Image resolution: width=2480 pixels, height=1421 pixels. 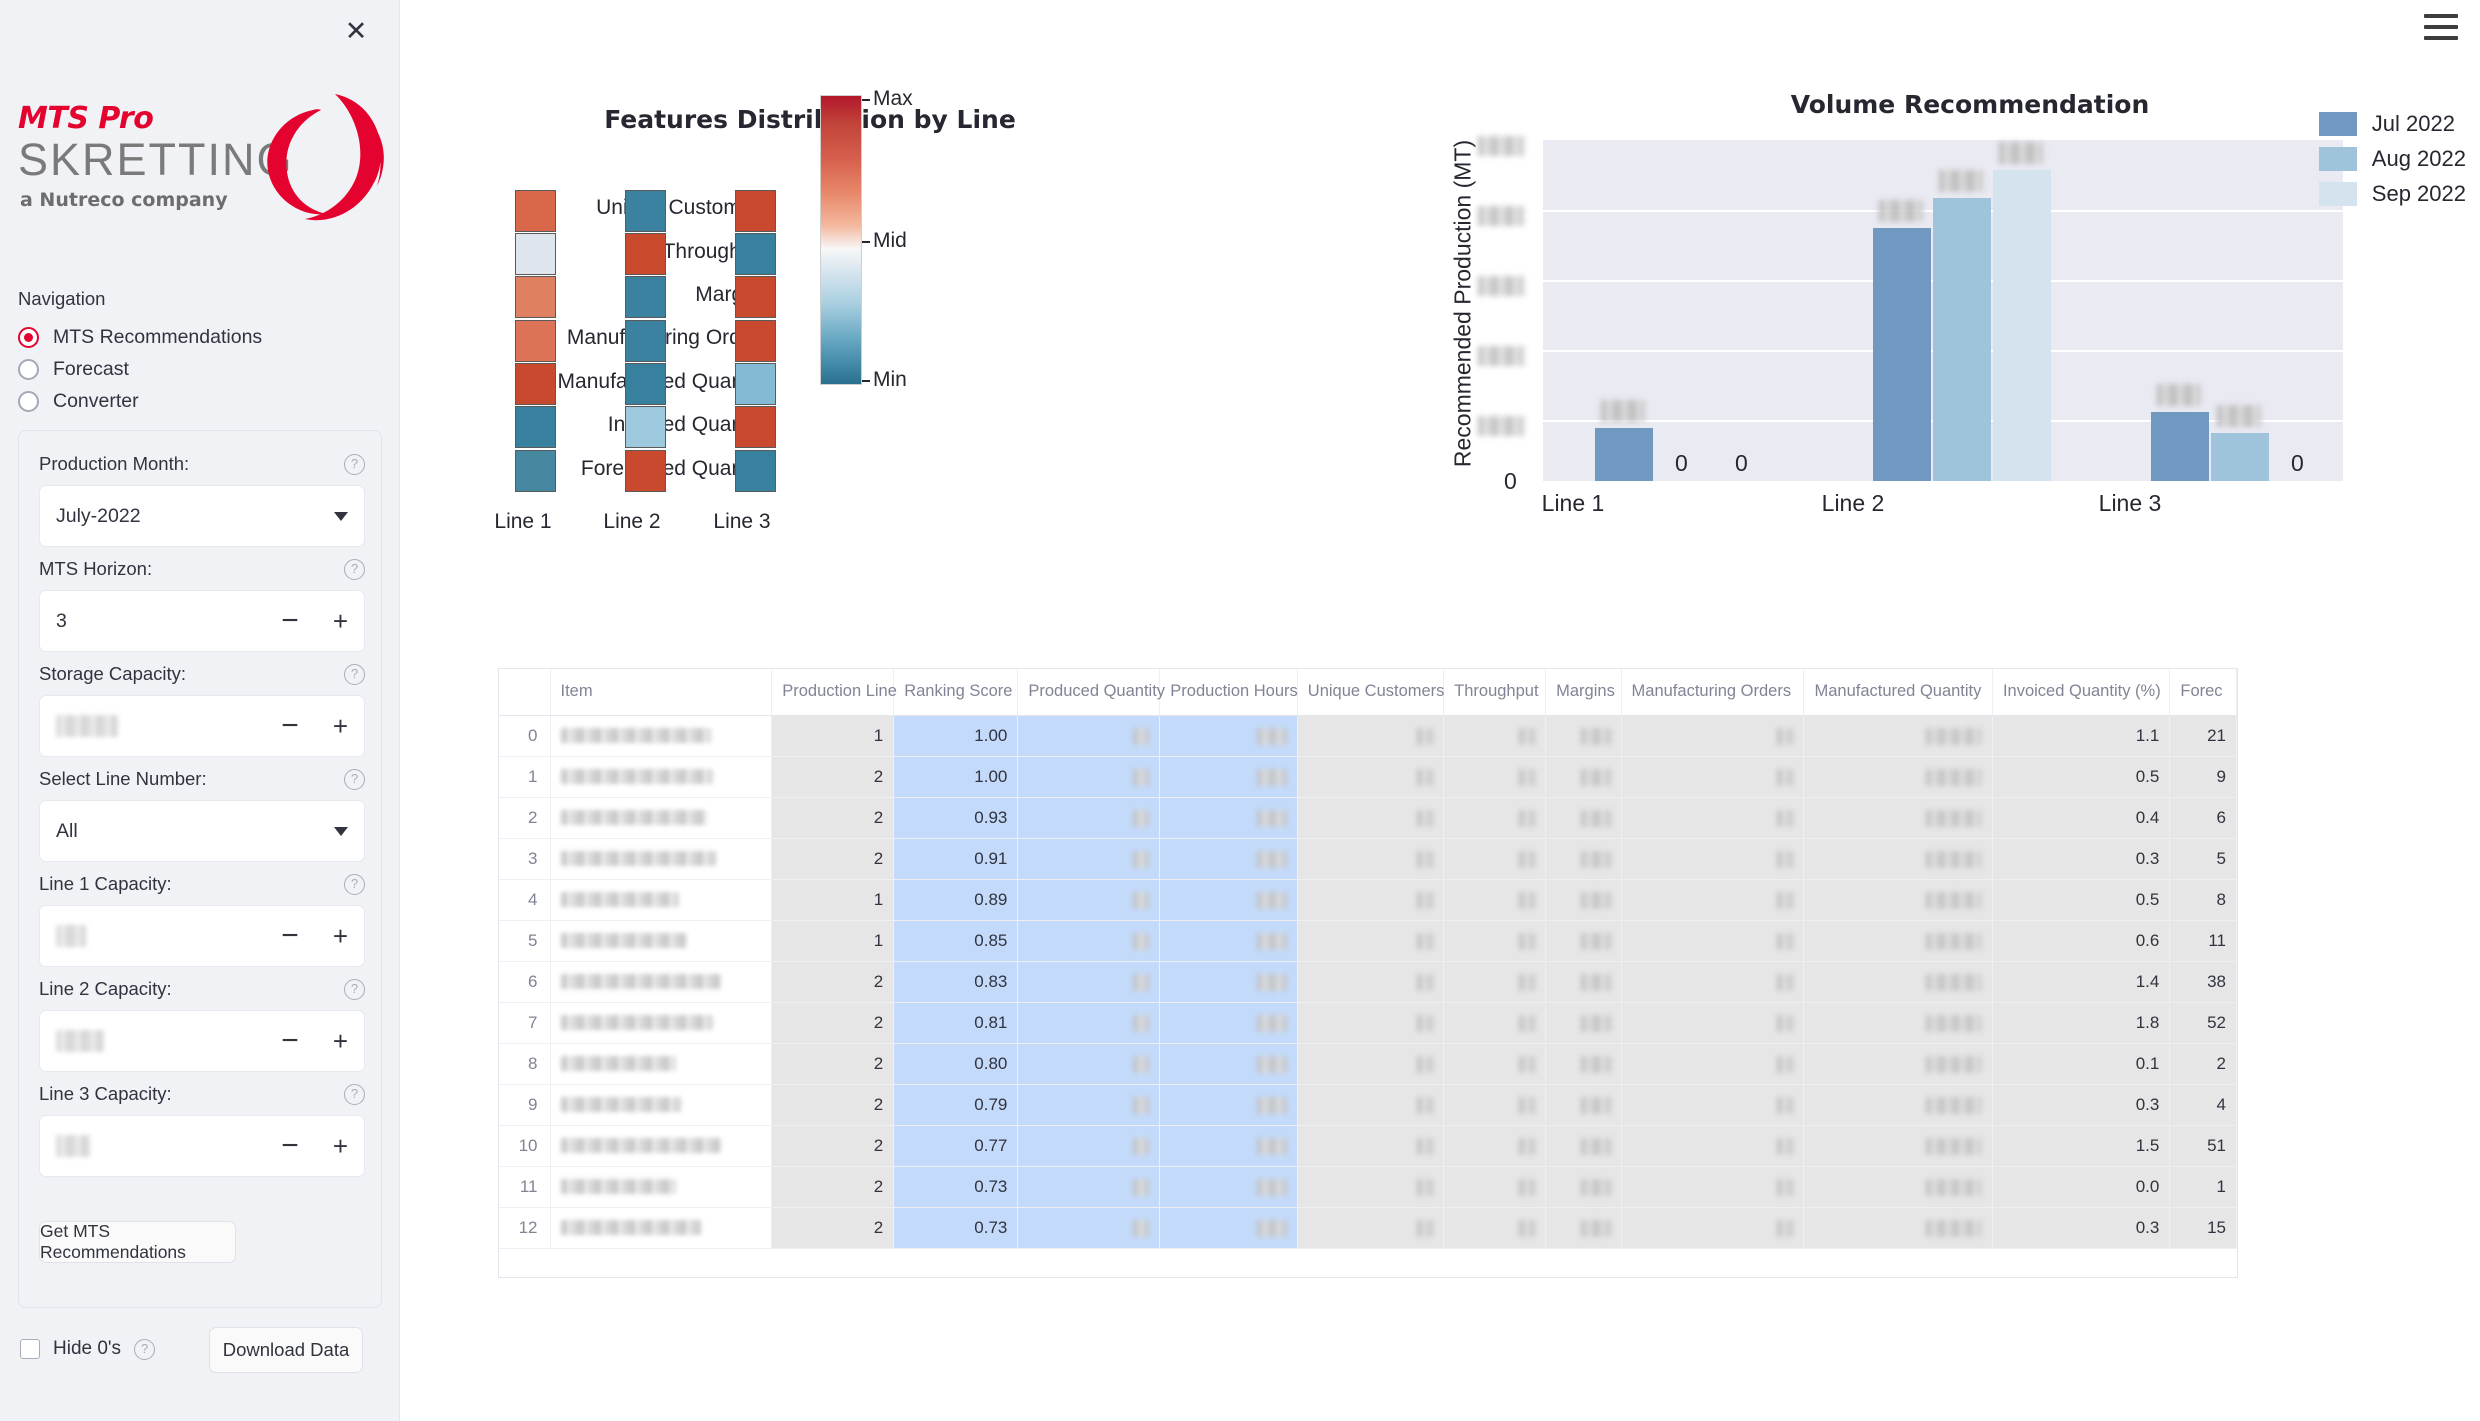 What do you see at coordinates (78, 401) in the screenshot?
I see `sidebar-item-converter: Converter` at bounding box center [78, 401].